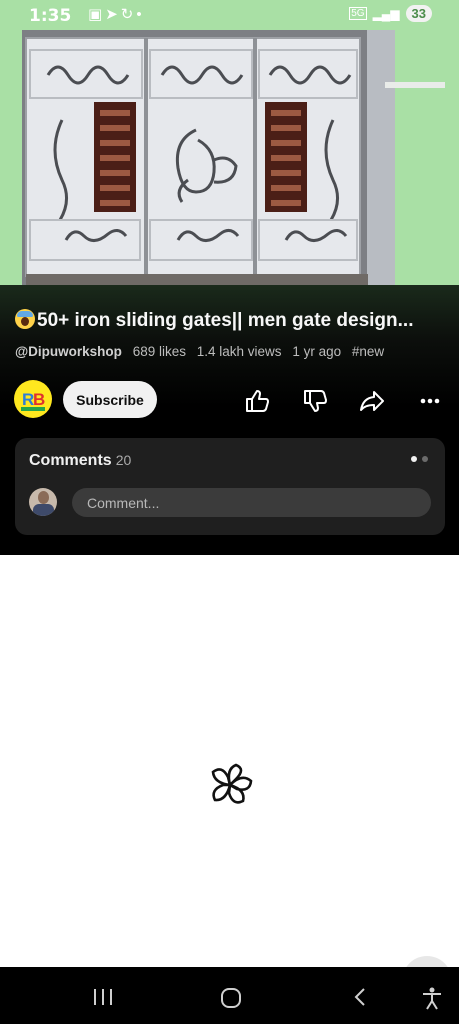 The height and width of the screenshot is (1024, 459). I want to click on carousel-dots, so click(419, 459).